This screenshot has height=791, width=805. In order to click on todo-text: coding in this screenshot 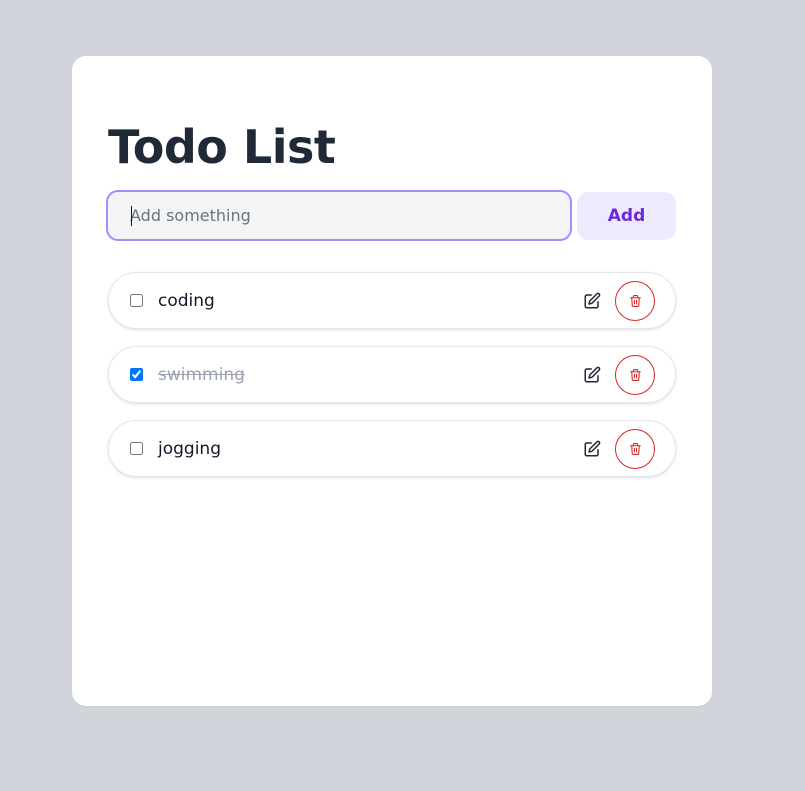, I will do `click(186, 301)`.